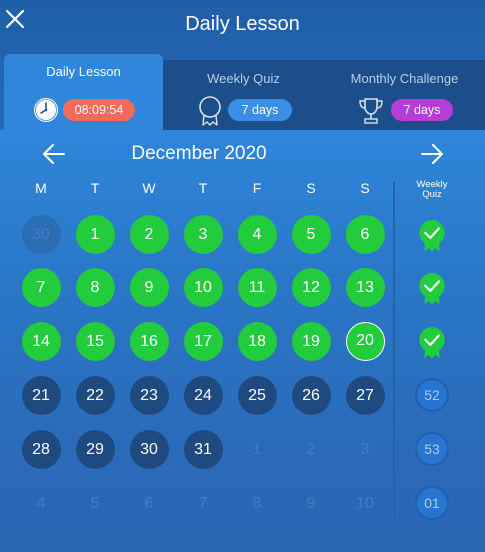 This screenshot has width=485, height=552. I want to click on calendar-day: 21, so click(41, 395).